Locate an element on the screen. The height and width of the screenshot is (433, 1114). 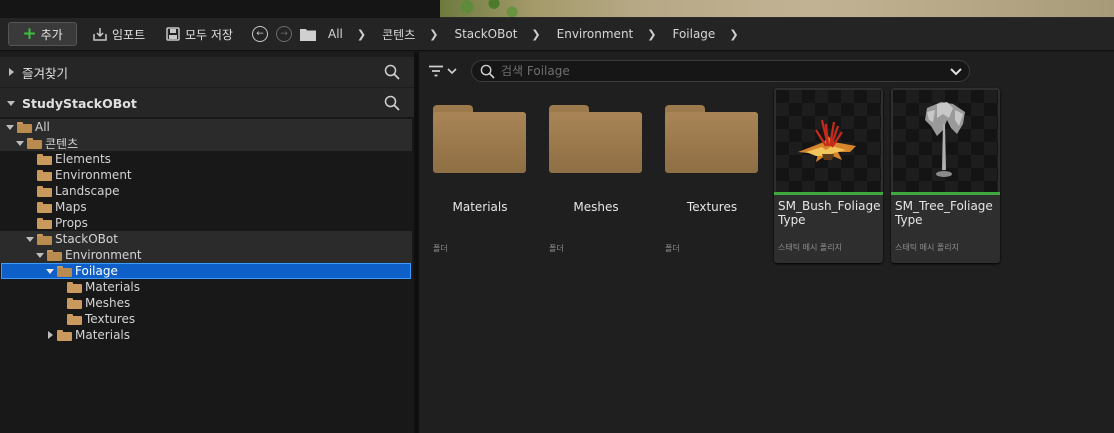
back-button: ← is located at coordinates (260, 34).